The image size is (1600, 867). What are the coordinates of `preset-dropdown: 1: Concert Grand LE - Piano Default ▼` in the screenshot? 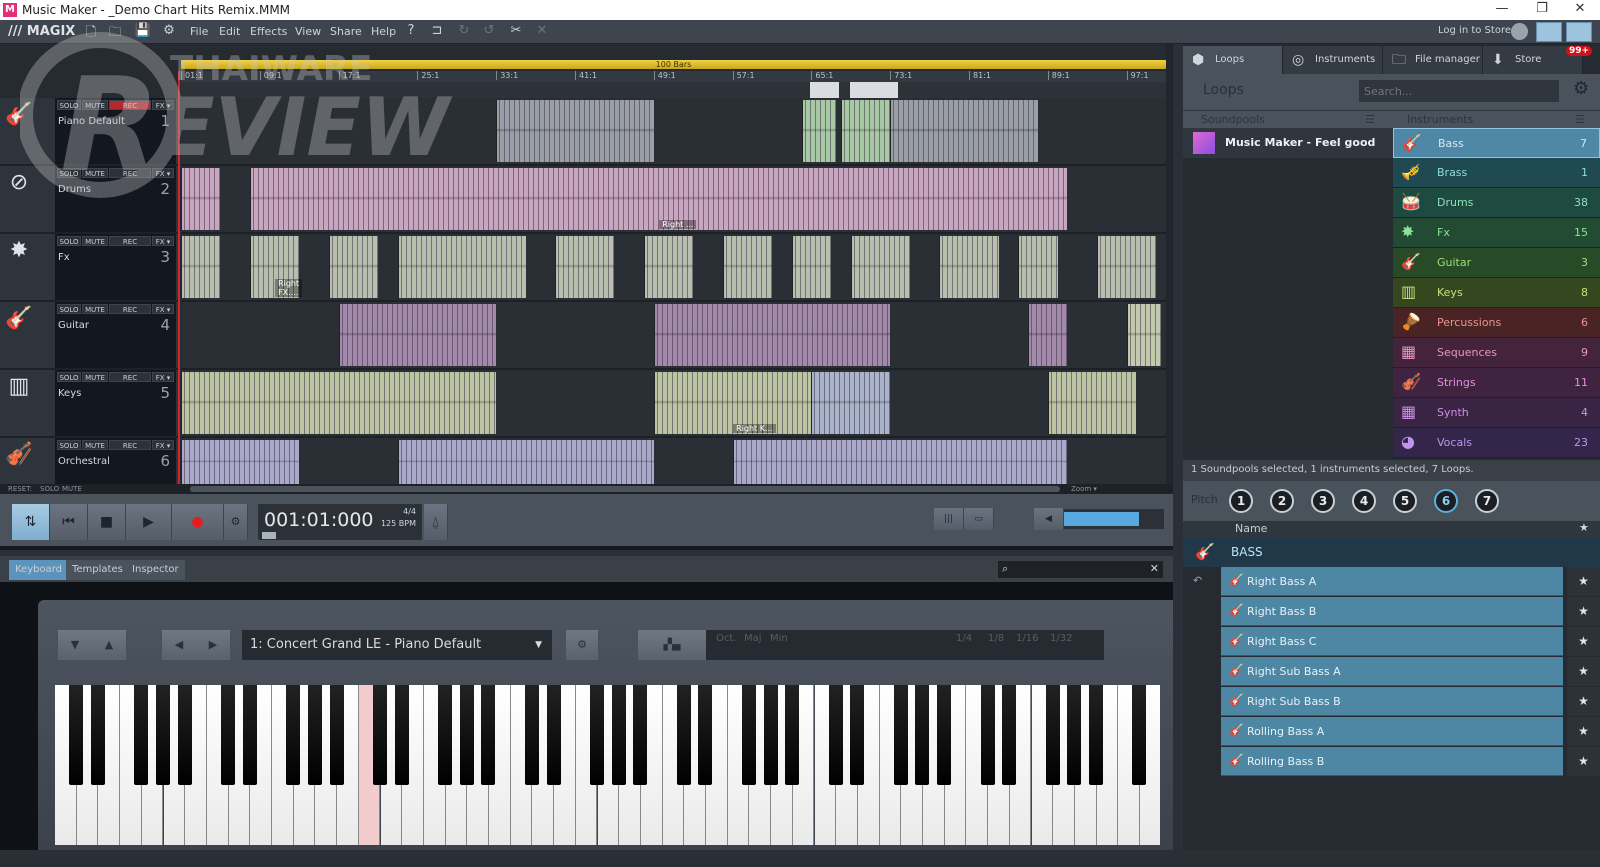 It's located at (397, 645).